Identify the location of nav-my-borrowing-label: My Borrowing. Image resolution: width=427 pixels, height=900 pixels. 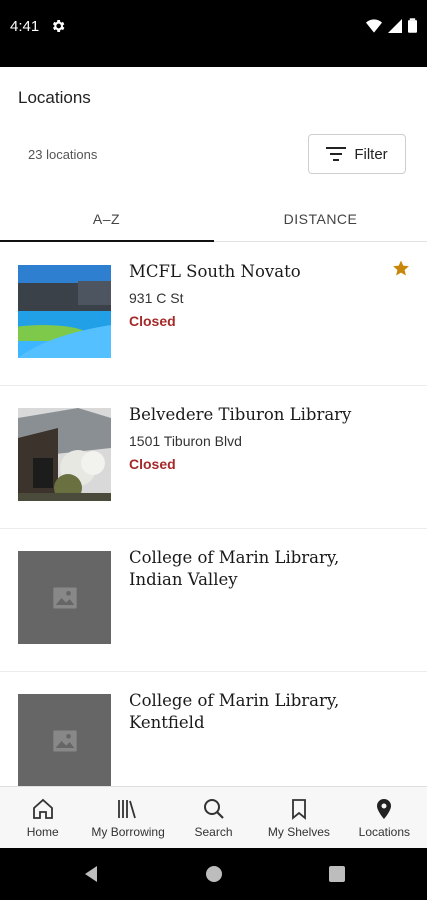
(128, 831).